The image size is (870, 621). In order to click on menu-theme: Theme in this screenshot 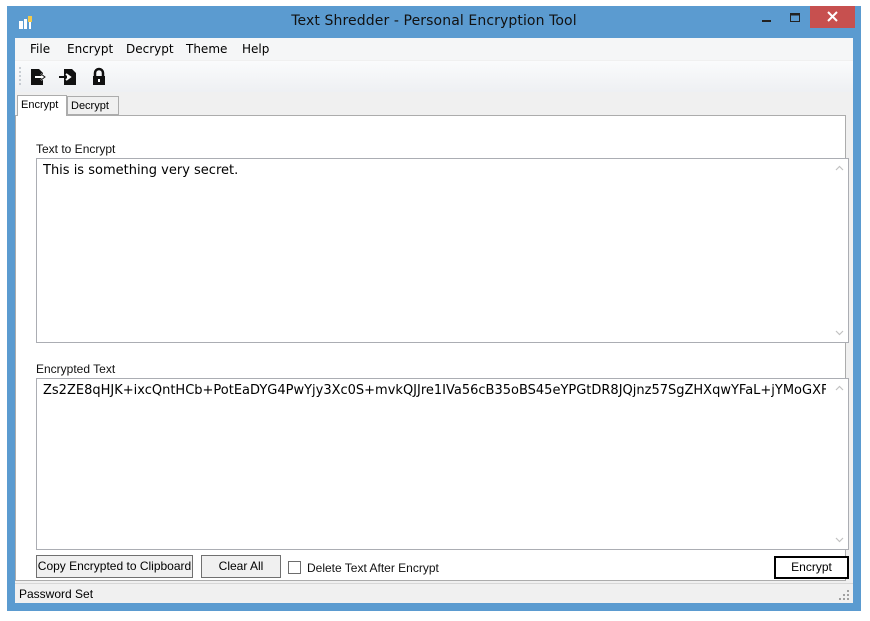, I will do `click(206, 49)`.